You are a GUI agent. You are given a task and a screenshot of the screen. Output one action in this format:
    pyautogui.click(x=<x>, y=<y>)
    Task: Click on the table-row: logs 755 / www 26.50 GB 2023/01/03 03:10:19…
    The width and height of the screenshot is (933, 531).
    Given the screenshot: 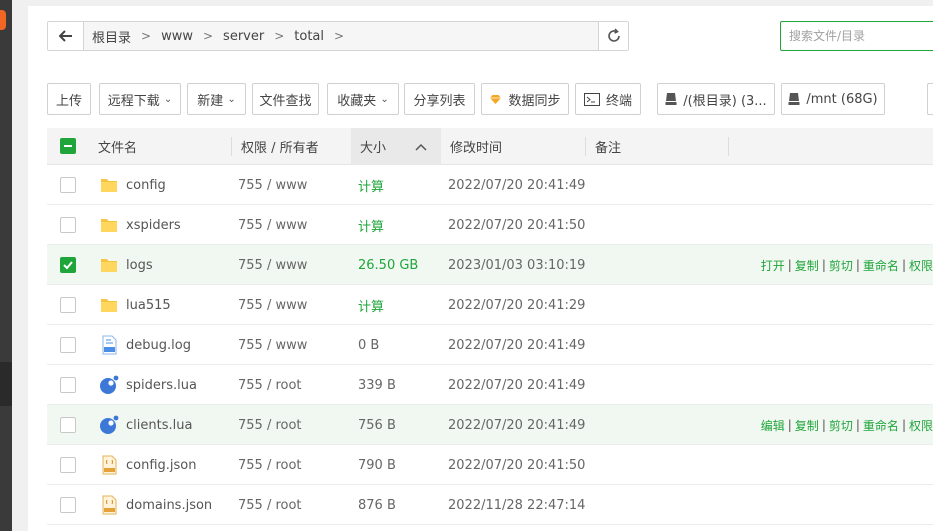 What is the action you would take?
    pyautogui.click(x=490, y=265)
    